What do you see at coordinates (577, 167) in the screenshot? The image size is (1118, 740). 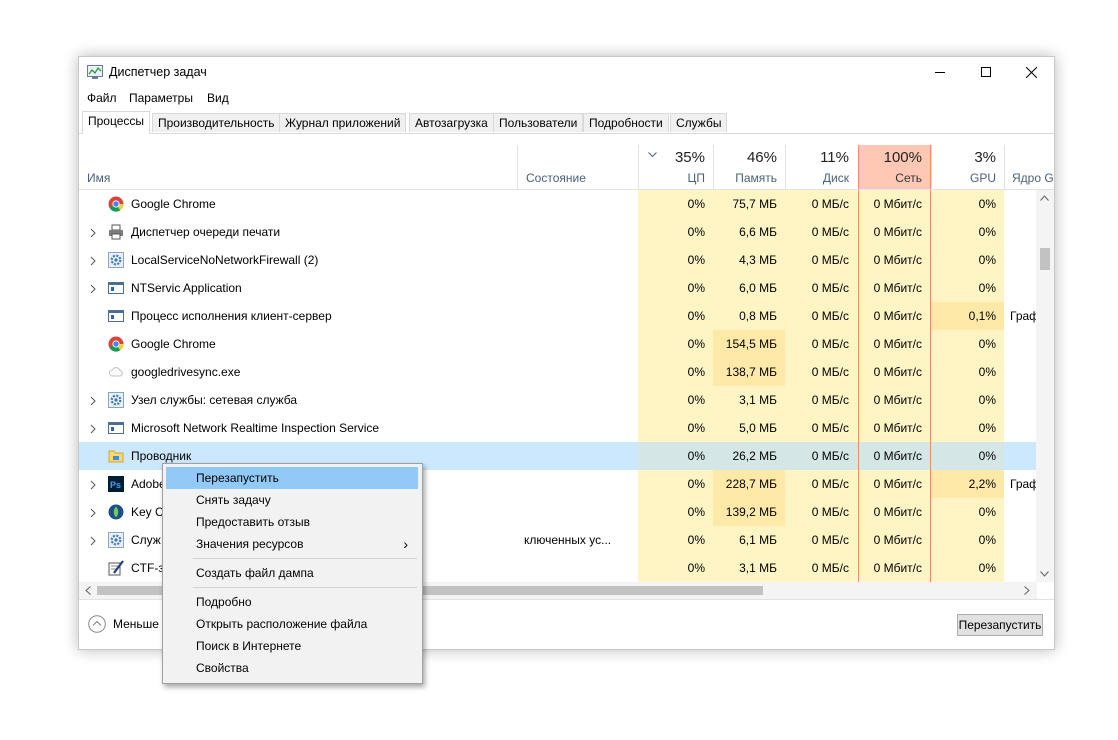 I see `column-state: Состояние` at bounding box center [577, 167].